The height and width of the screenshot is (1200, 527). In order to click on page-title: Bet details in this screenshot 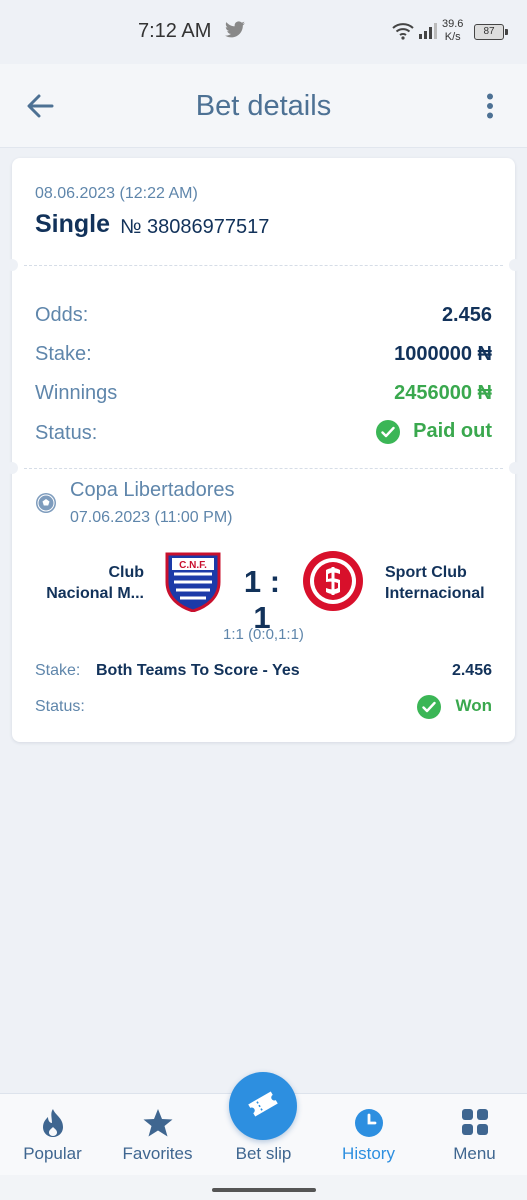, I will do `click(263, 106)`.